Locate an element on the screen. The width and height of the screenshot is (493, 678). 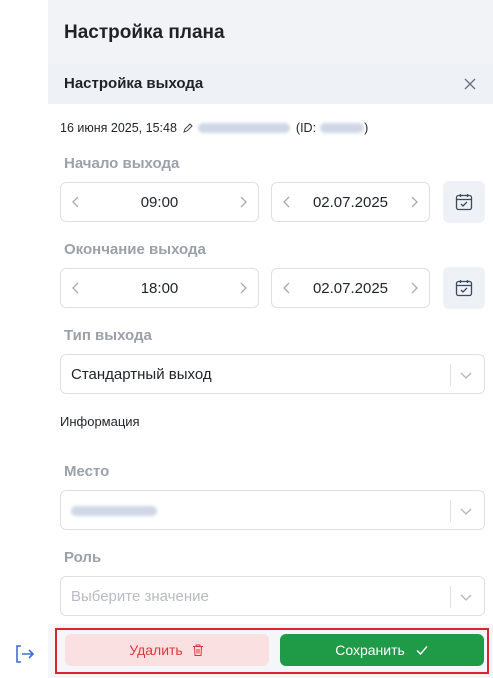
end-label: Окончание выхода is located at coordinates (135, 249).